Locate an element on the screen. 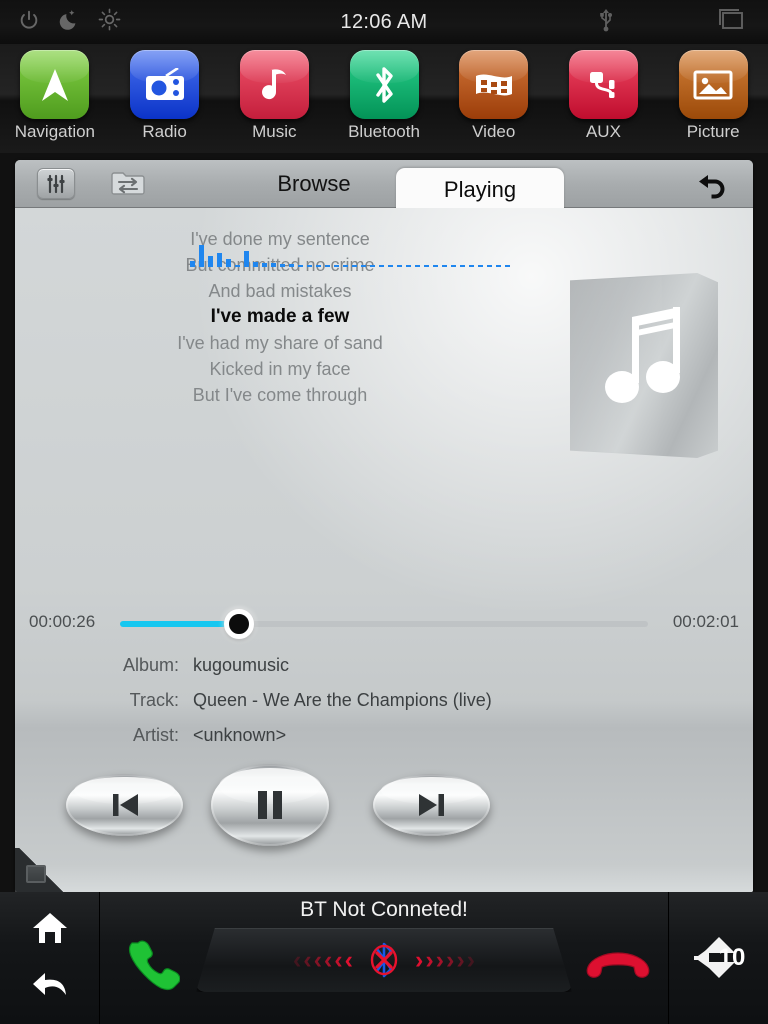 The width and height of the screenshot is (768, 1024). dock-item-navigation: Navigation is located at coordinates (55, 98).